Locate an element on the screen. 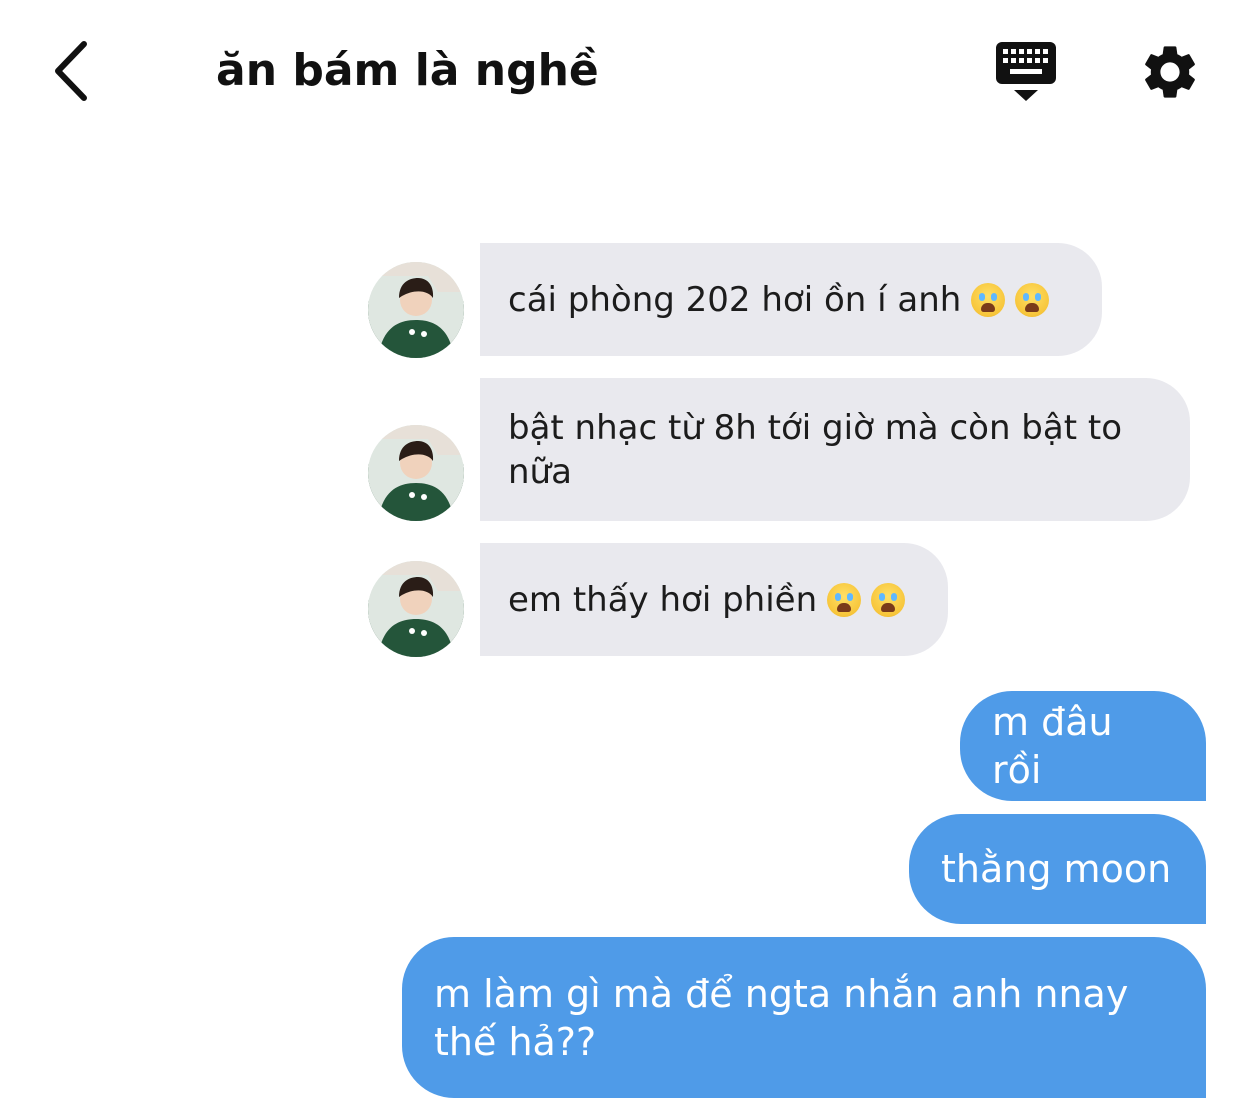  incoming-message: bật nhạc từ 8h tới giờ mà còn bật to nữa is located at coordinates (835, 449).